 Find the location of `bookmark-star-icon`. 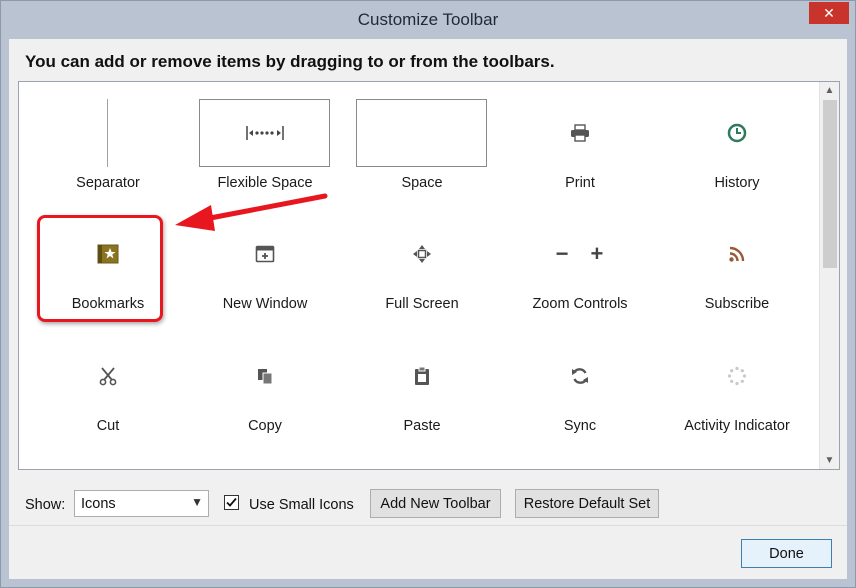

bookmark-star-icon is located at coordinates (107, 254).